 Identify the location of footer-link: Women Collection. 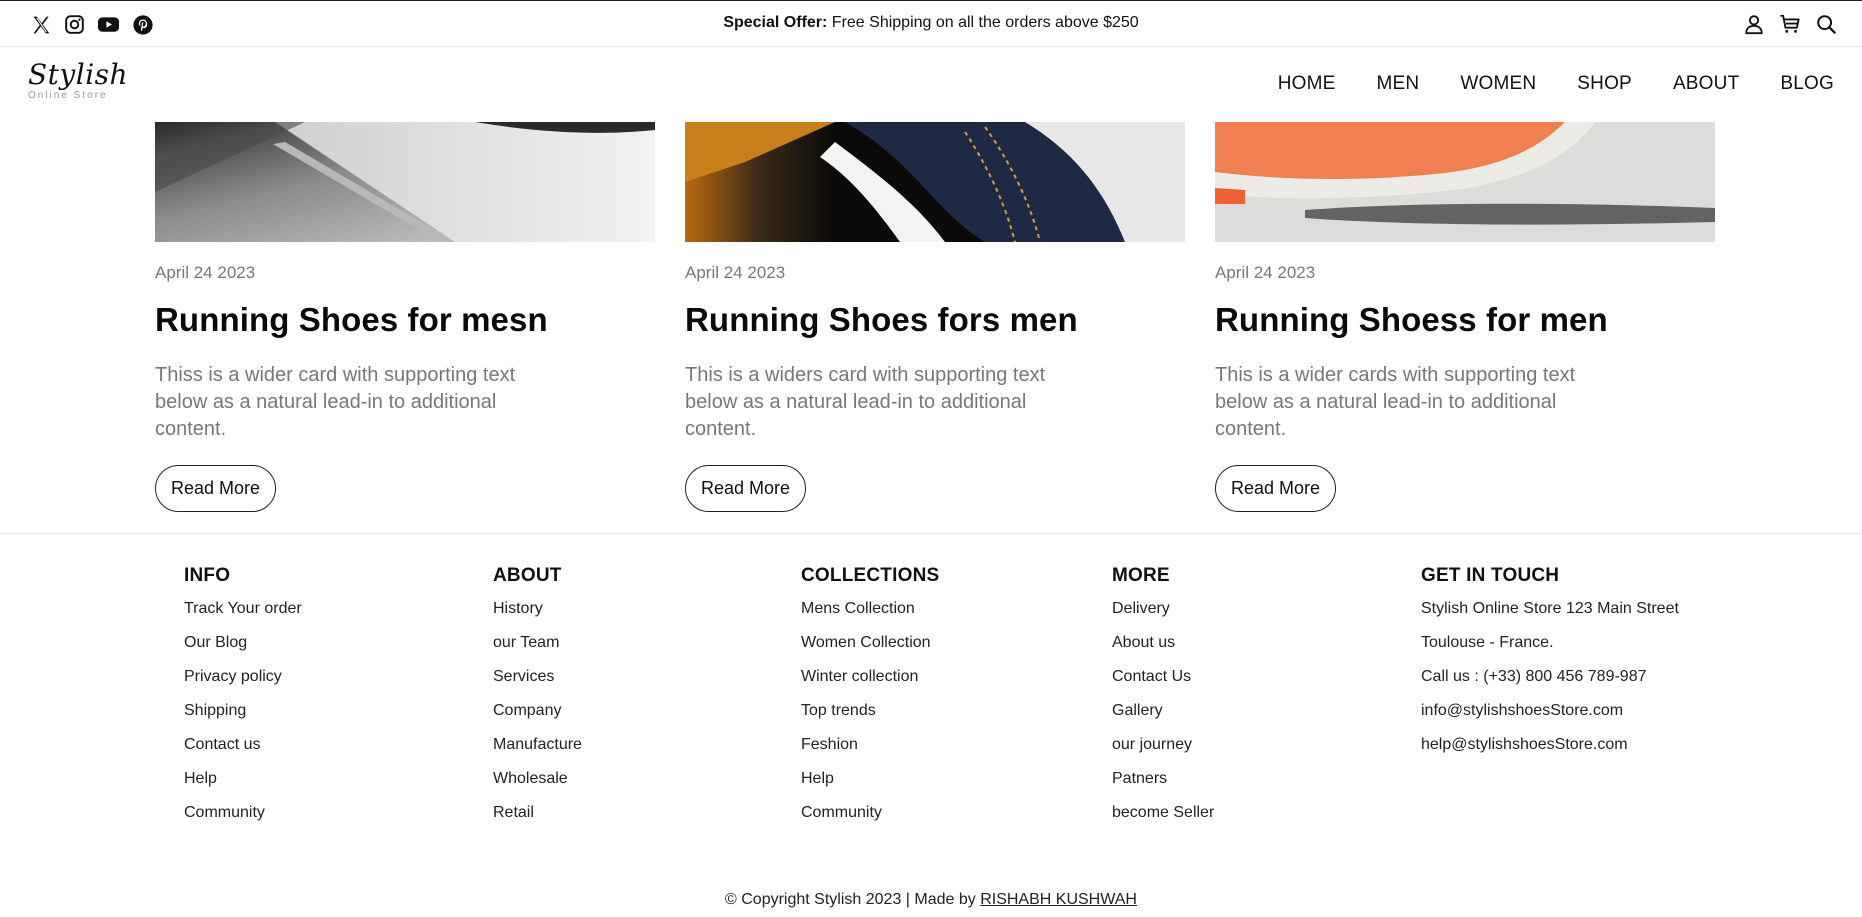
(870, 649).